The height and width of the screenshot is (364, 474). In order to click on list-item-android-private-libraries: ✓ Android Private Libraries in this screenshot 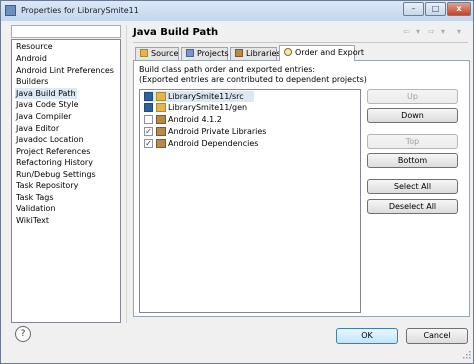, I will do `click(205, 131)`.